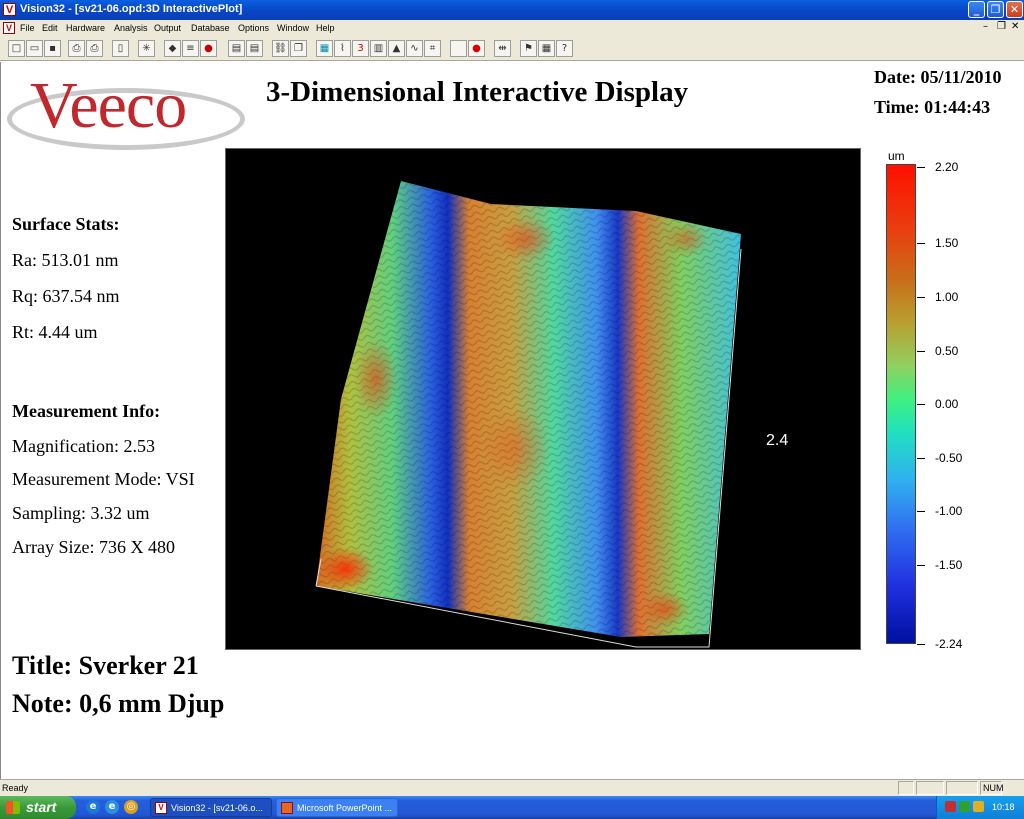  Describe the element at coordinates (1015, 26) in the screenshot. I see `mdi-close-icon: ✕` at that location.